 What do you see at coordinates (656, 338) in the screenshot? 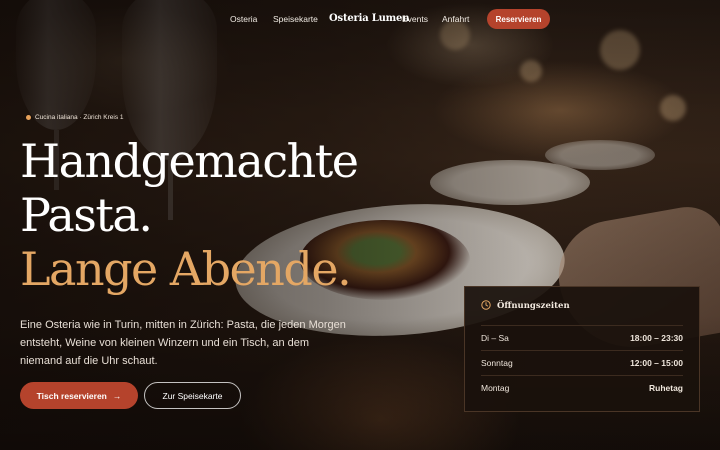
I see `hours-time: 18:00 – 23:30` at bounding box center [656, 338].